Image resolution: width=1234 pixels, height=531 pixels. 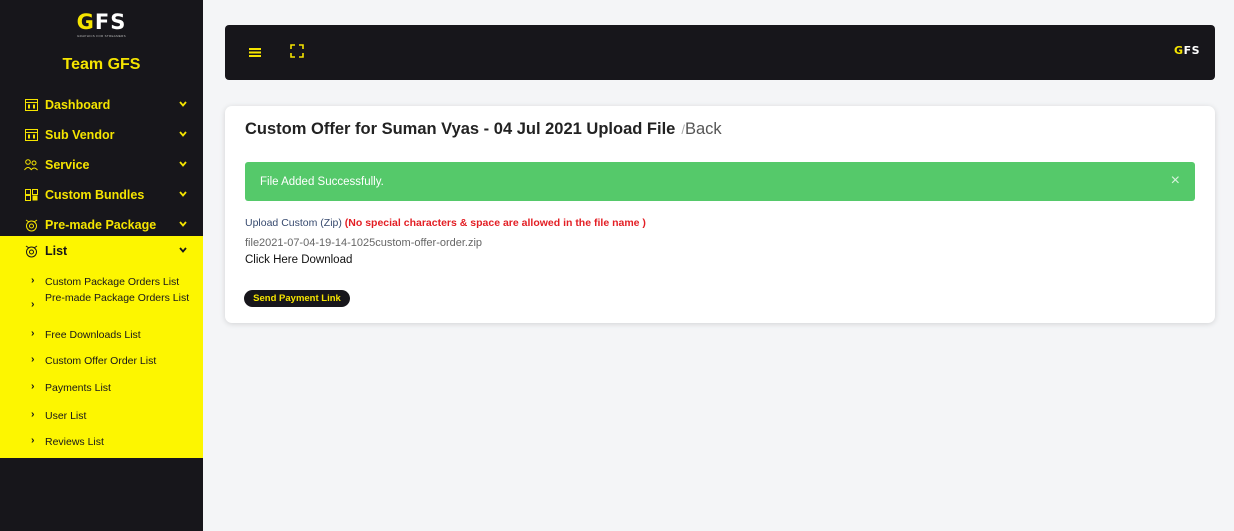 I want to click on submenu-payments: › Payments List, so click(x=101, y=388).